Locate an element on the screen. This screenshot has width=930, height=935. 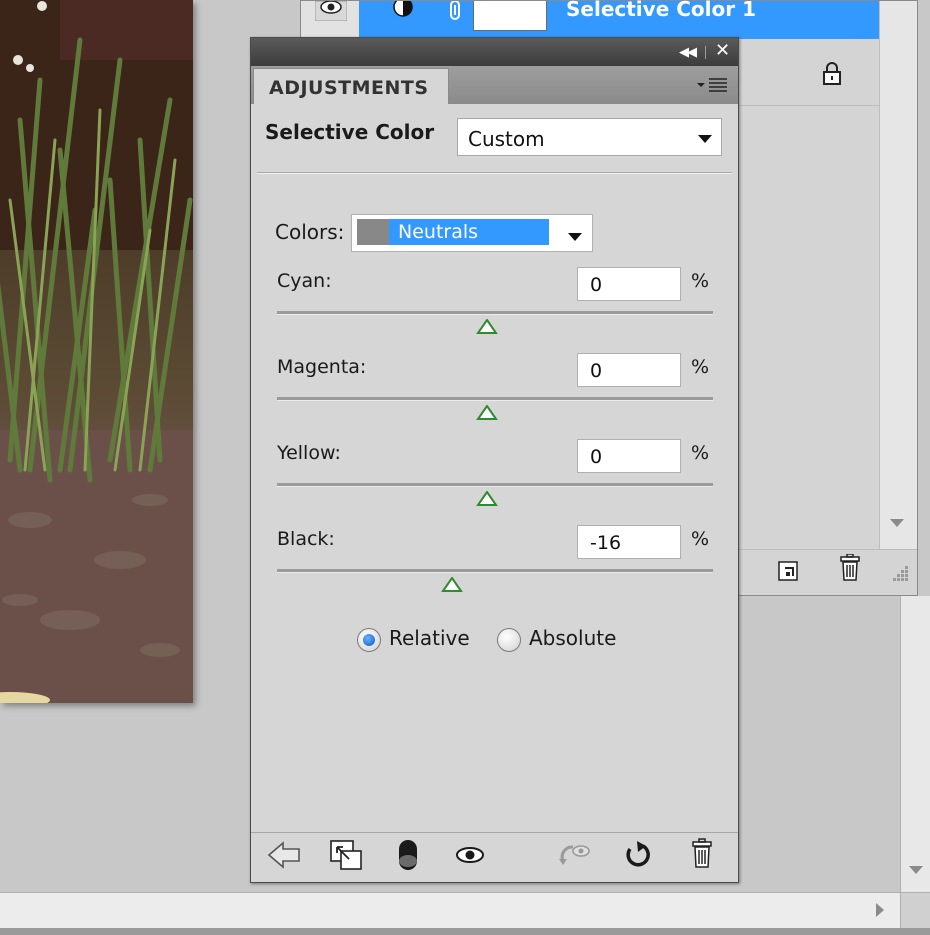
black-value: -16 is located at coordinates (606, 543).